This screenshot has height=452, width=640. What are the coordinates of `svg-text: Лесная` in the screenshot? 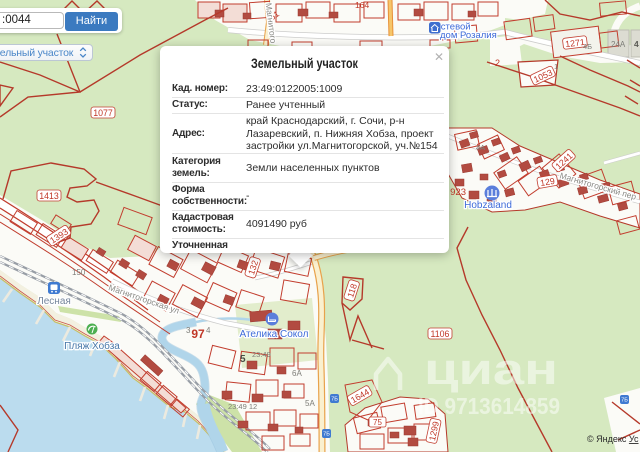 It's located at (54, 301).